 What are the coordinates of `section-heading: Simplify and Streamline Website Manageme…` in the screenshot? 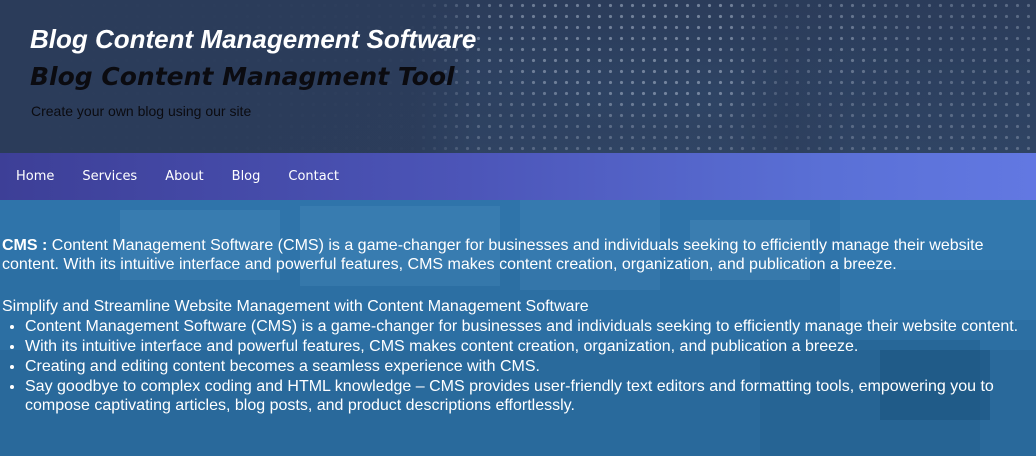 It's located at (295, 306).